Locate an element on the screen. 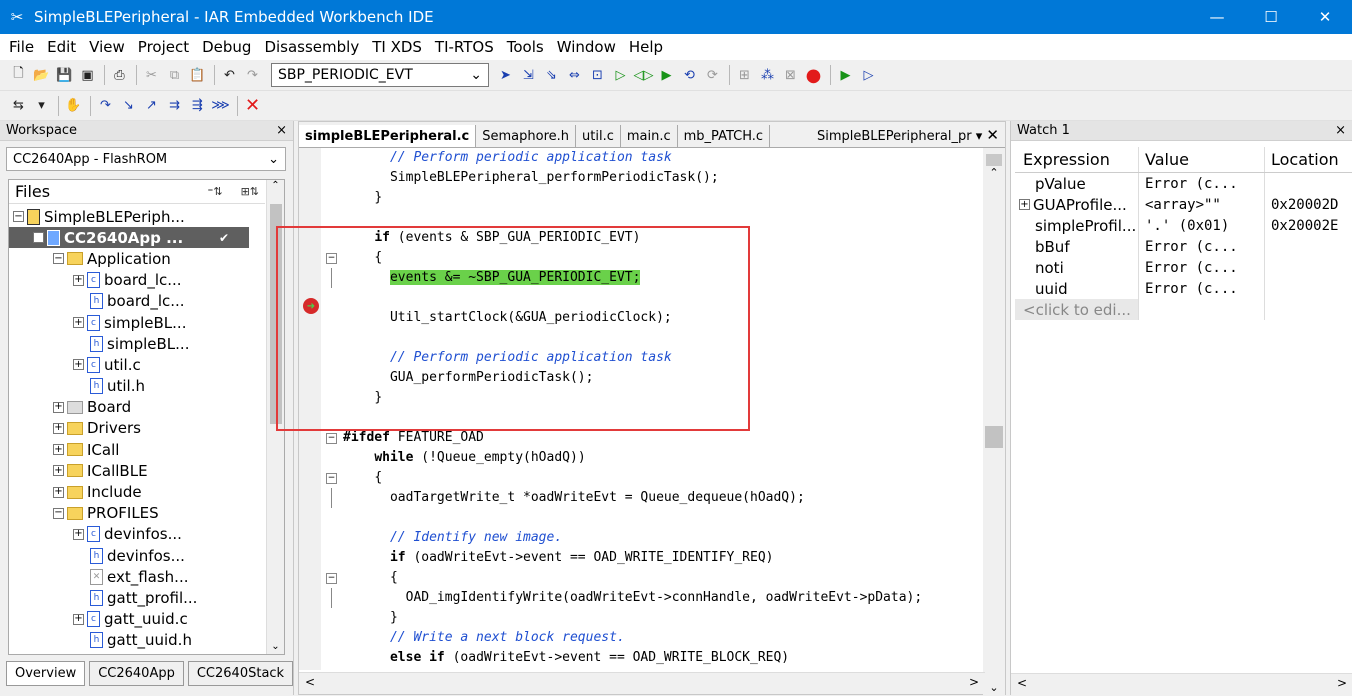  save-all-icon: ▣ is located at coordinates (87, 75).